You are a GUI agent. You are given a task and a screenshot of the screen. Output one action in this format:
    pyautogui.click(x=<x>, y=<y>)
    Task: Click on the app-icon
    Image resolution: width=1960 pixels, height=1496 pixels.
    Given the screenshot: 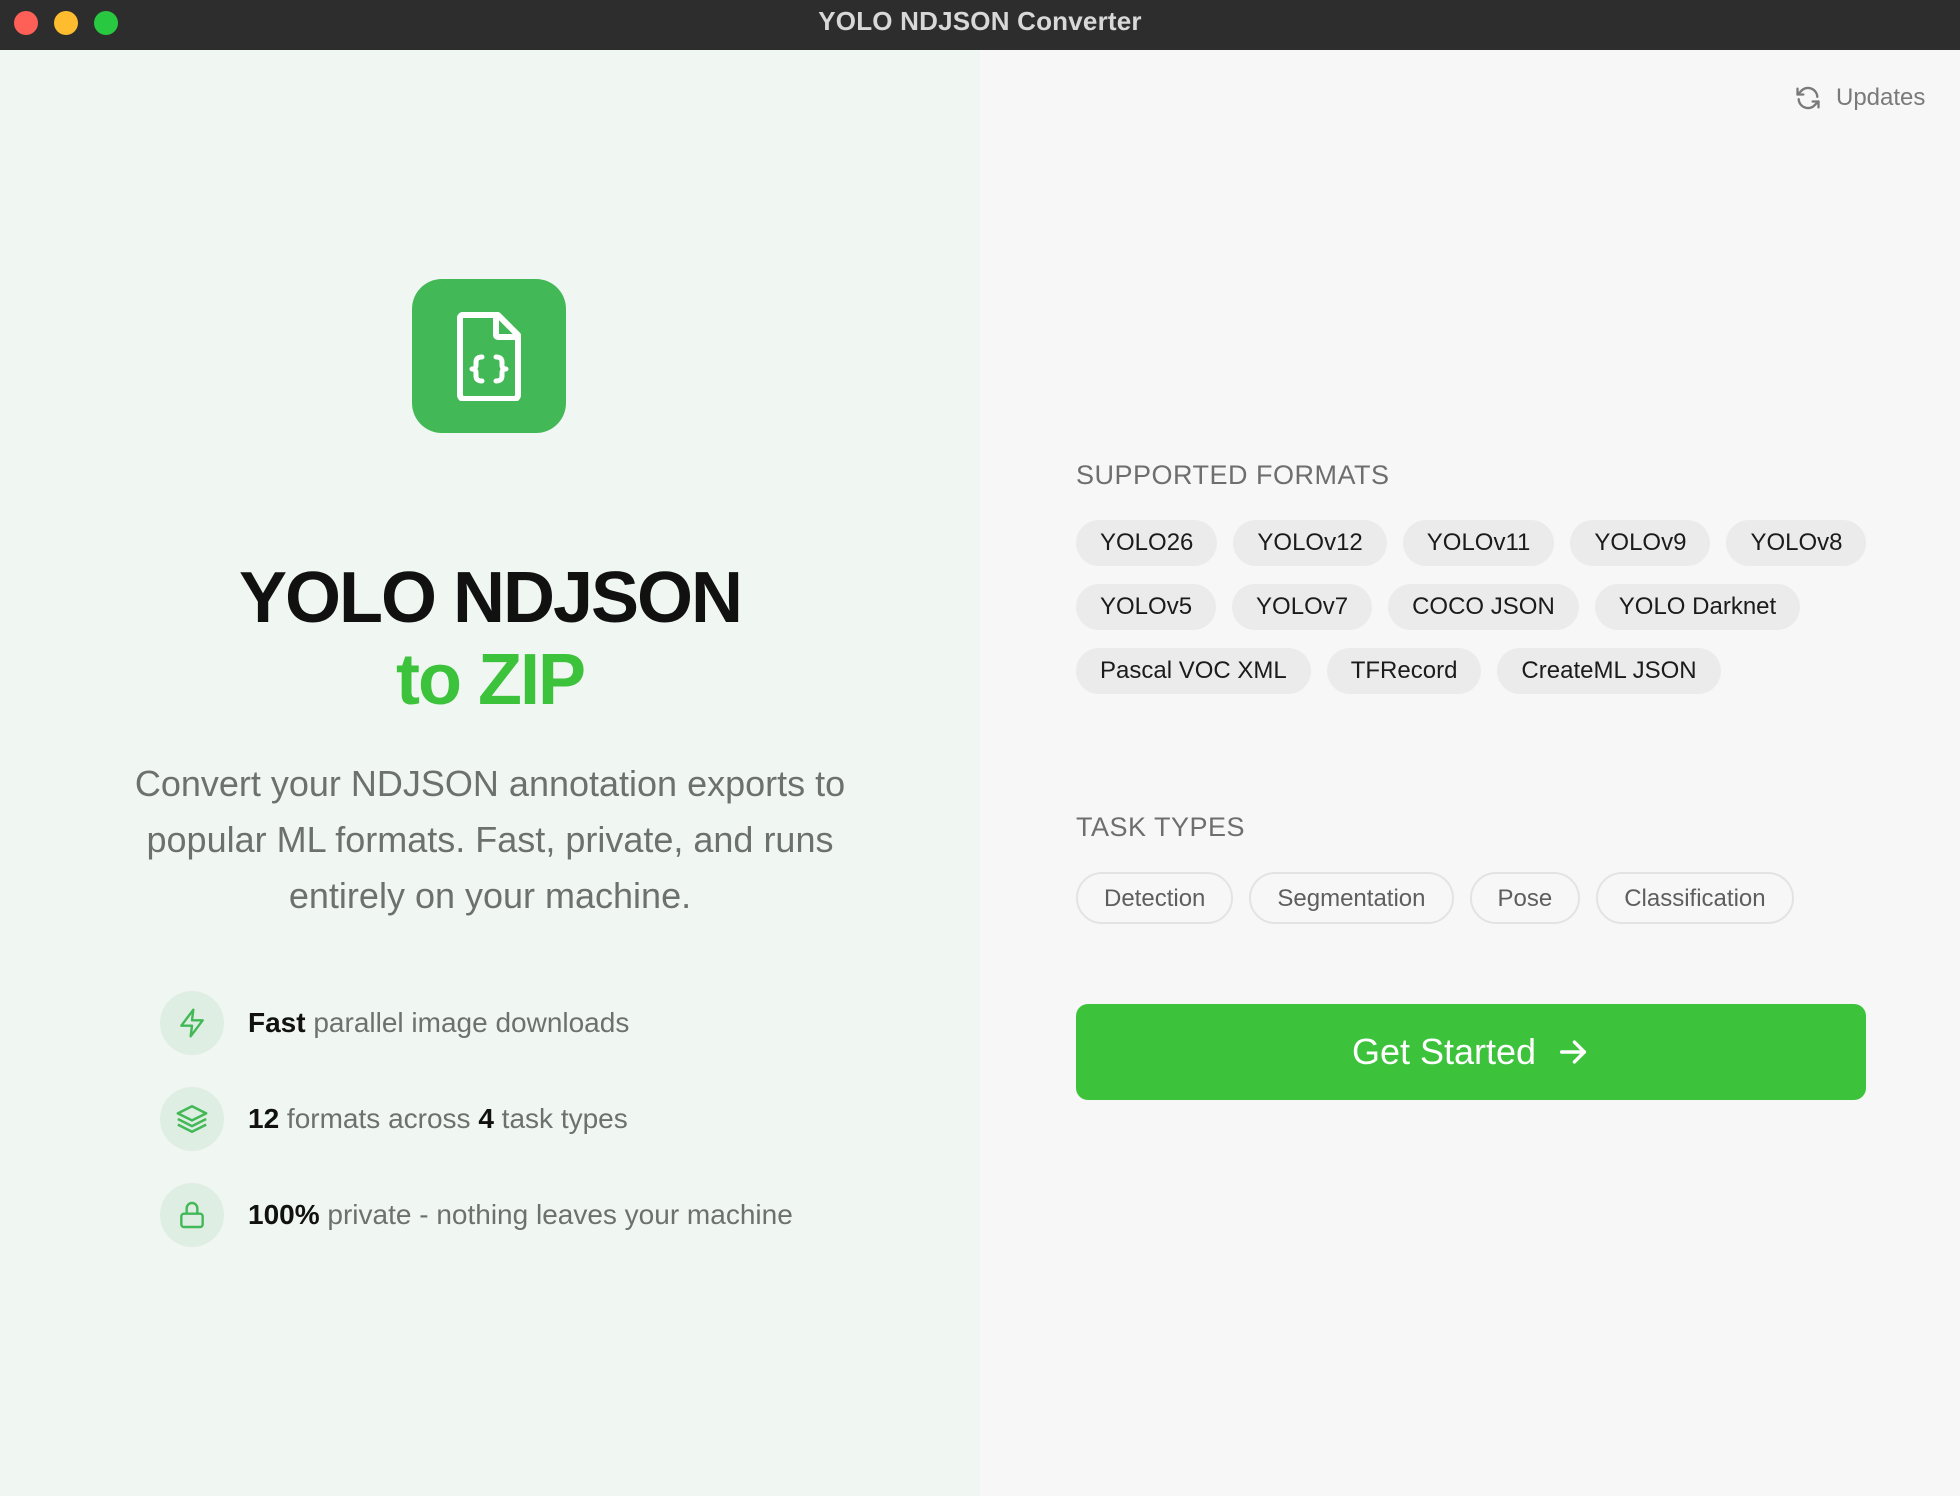 What is the action you would take?
    pyautogui.click(x=489, y=356)
    